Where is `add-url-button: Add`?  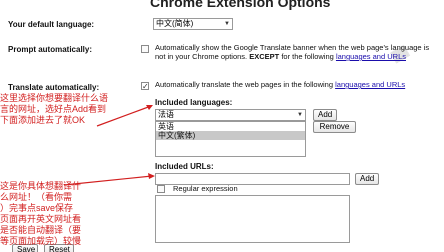
add-url-button: Add is located at coordinates (367, 179).